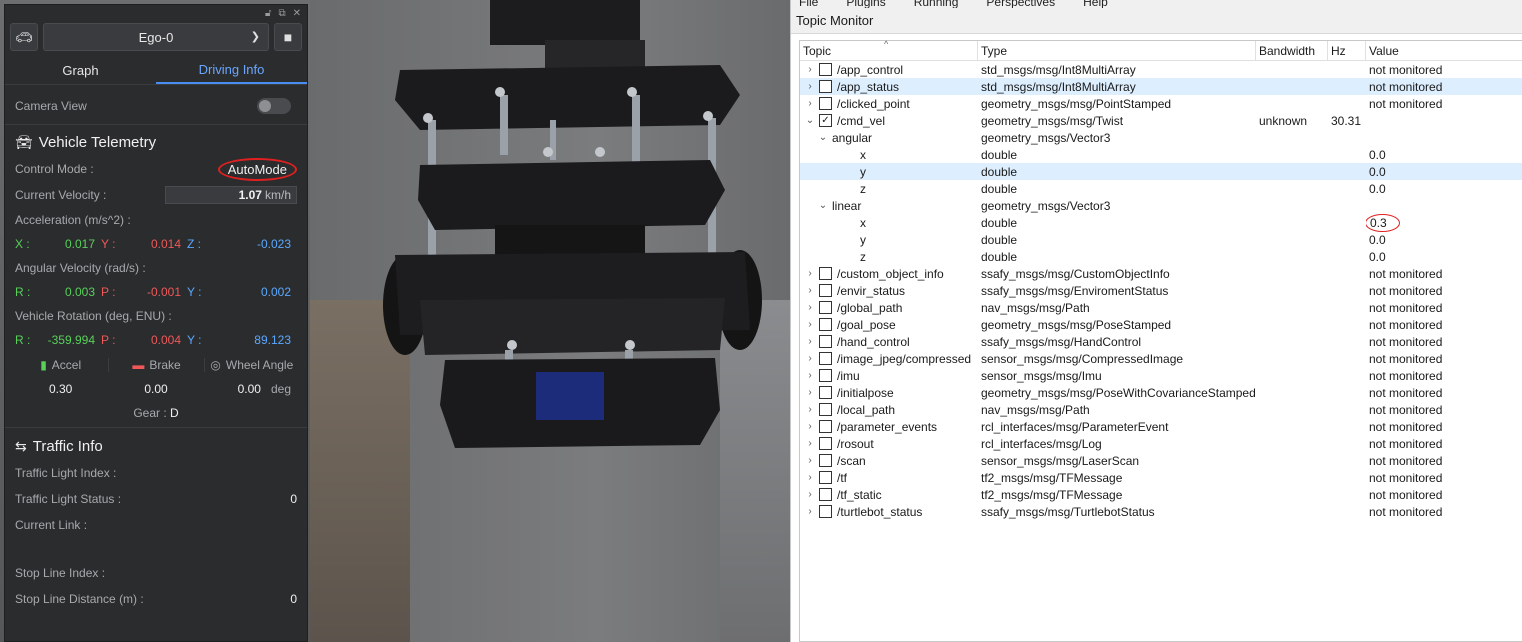  I want to click on popout-icon: ⧉, so click(281, 13).